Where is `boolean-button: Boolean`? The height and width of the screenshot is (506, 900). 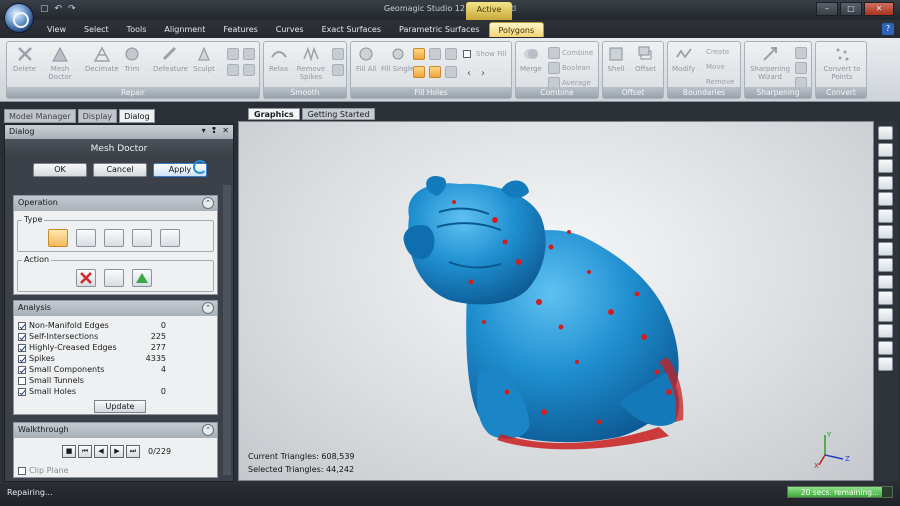 boolean-button: Boolean is located at coordinates (569, 68).